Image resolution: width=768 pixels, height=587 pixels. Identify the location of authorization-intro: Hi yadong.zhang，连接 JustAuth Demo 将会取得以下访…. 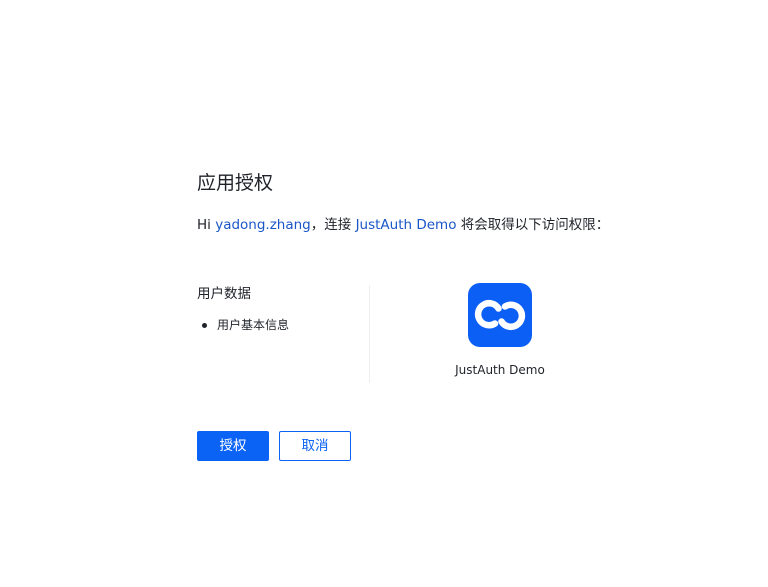
(403, 225).